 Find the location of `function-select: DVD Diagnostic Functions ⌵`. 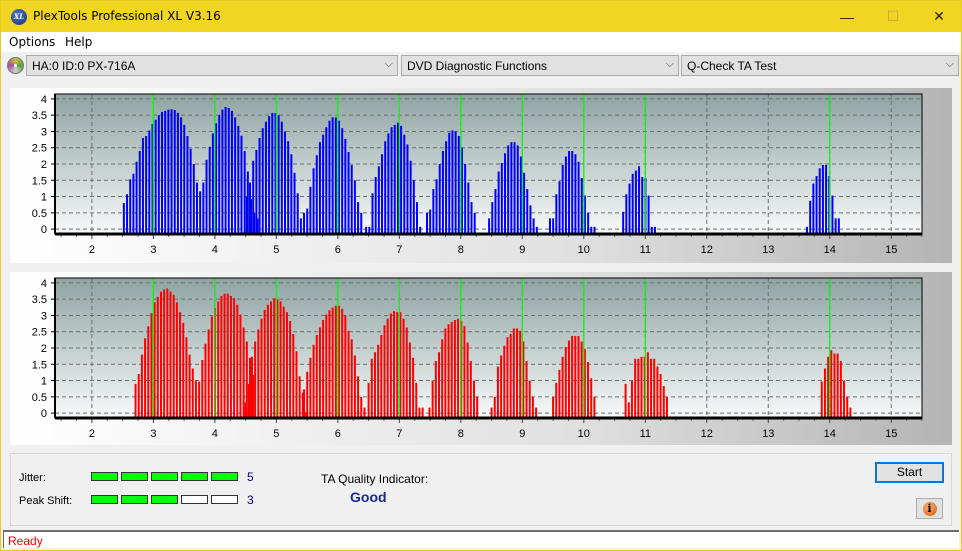

function-select: DVD Diagnostic Functions ⌵ is located at coordinates (540, 65).